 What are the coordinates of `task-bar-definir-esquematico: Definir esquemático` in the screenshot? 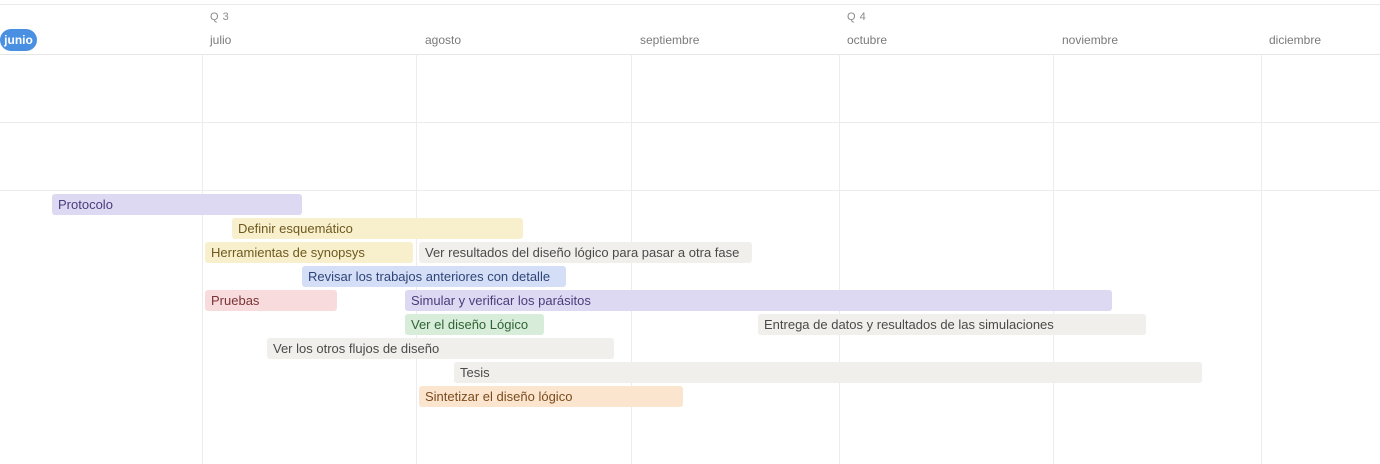 It's located at (377, 228).